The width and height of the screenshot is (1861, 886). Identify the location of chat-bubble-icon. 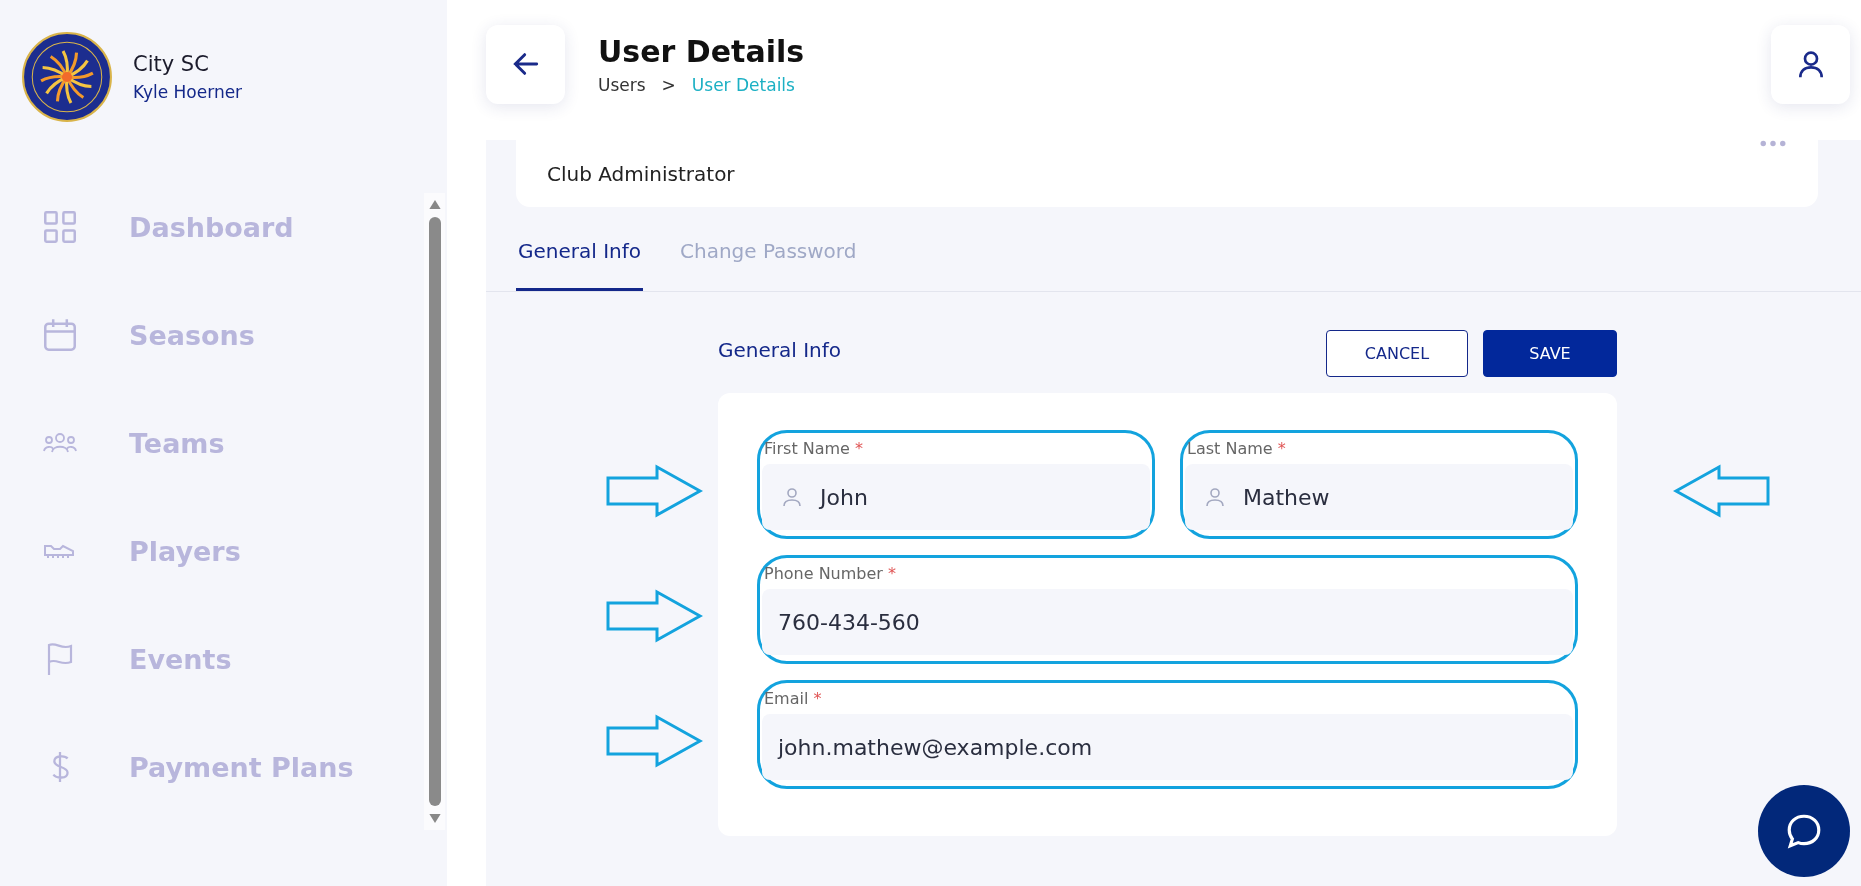
(1804, 831).